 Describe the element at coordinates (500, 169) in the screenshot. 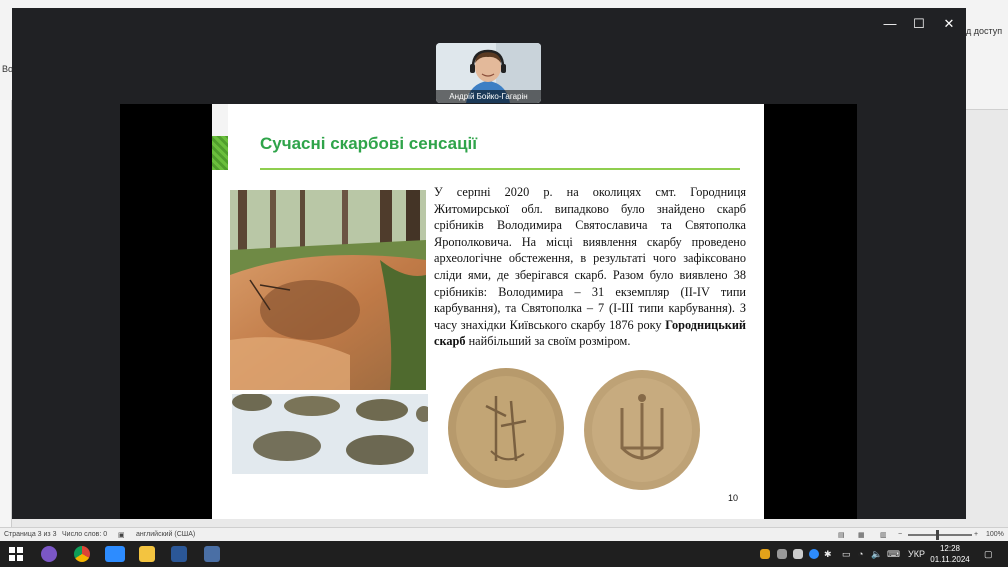

I see `title-underline` at that location.